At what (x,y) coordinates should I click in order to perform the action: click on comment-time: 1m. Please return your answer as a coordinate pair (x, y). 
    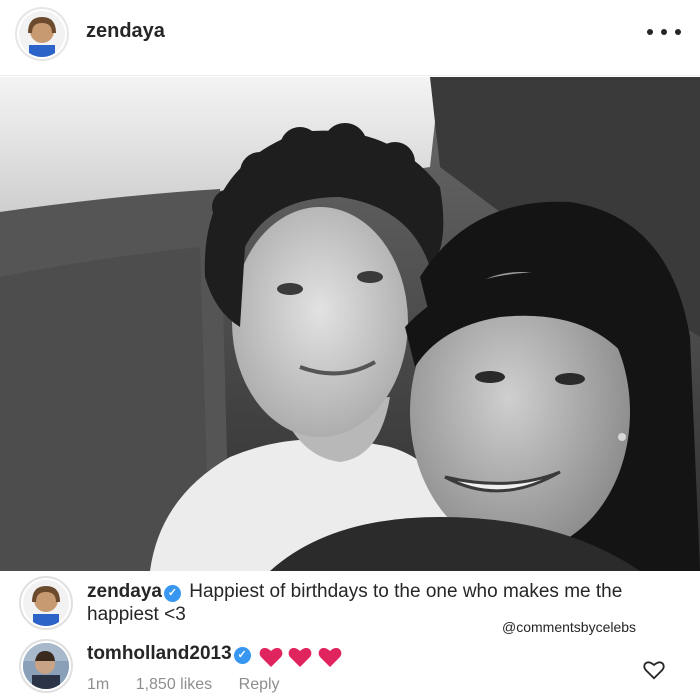
    Looking at the image, I should click on (98, 684).